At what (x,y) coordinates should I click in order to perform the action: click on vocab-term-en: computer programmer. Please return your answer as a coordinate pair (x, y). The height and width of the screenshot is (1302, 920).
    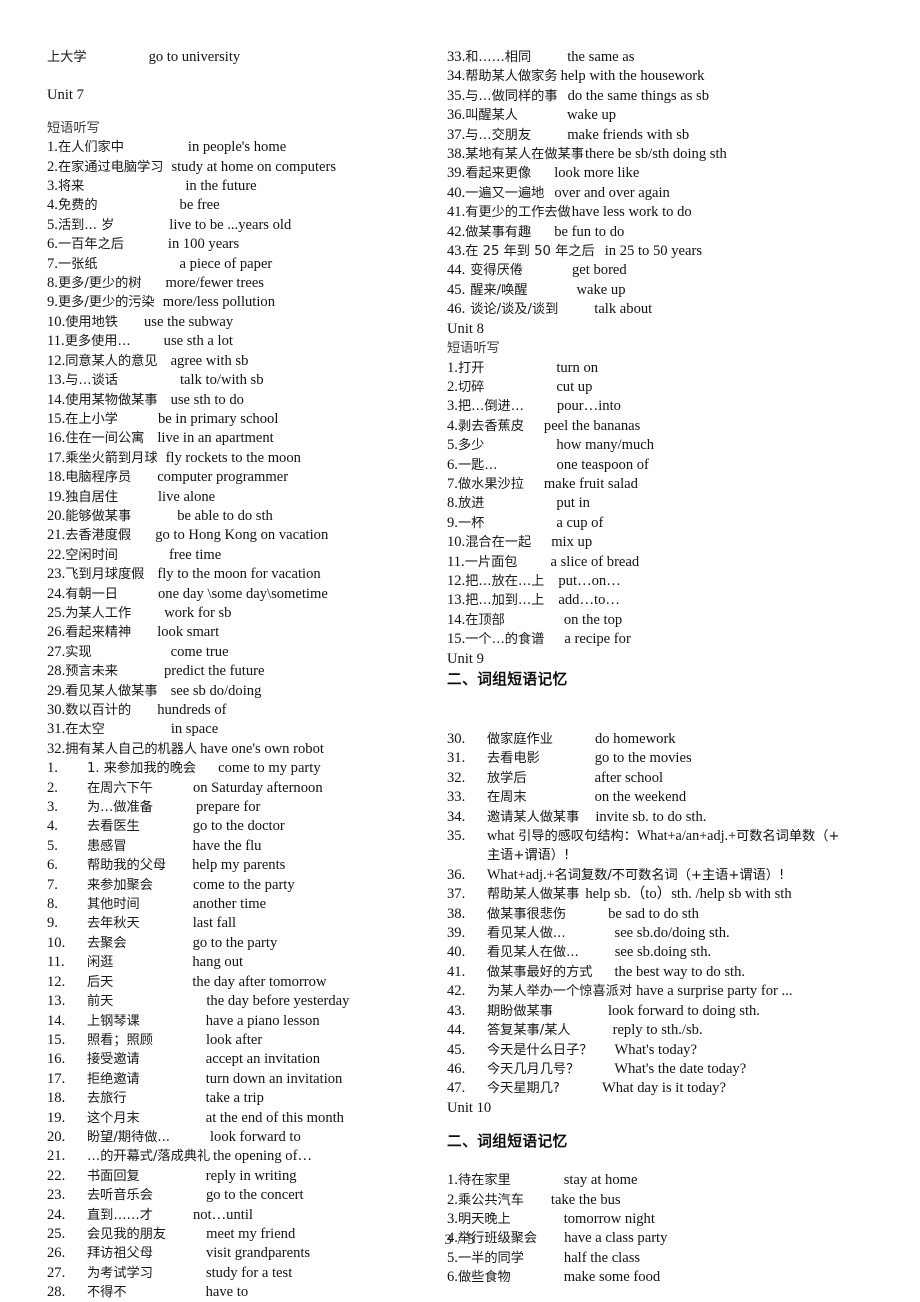
    Looking at the image, I should click on (223, 477).